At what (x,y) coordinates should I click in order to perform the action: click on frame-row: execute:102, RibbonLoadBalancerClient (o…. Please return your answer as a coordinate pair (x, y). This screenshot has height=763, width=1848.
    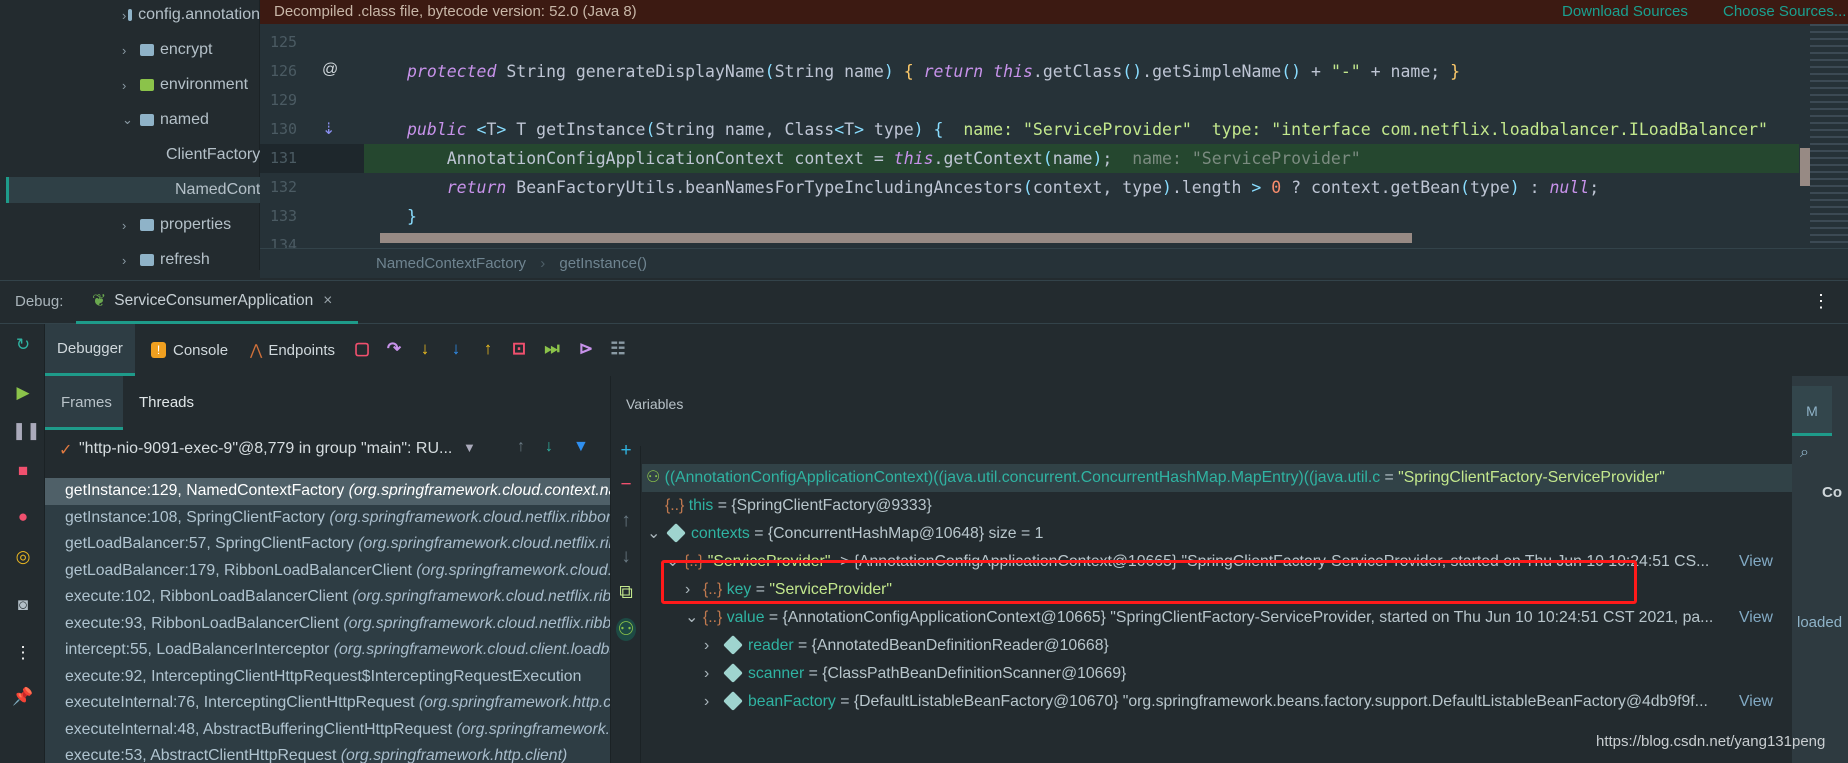
    Looking at the image, I should click on (327, 597).